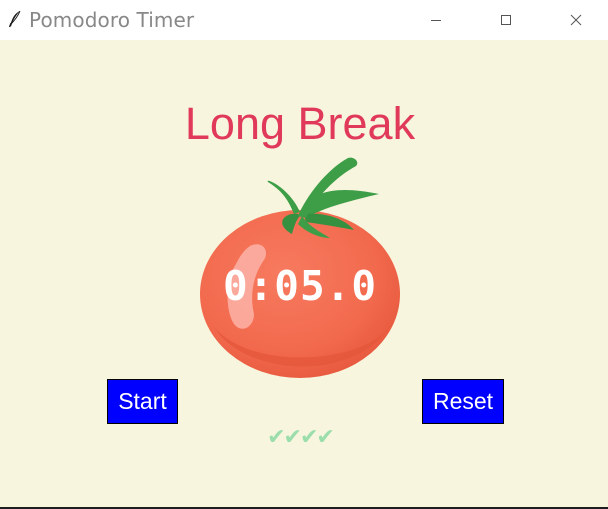 The height and width of the screenshot is (509, 608). I want to click on maximize-icon, so click(506, 20).